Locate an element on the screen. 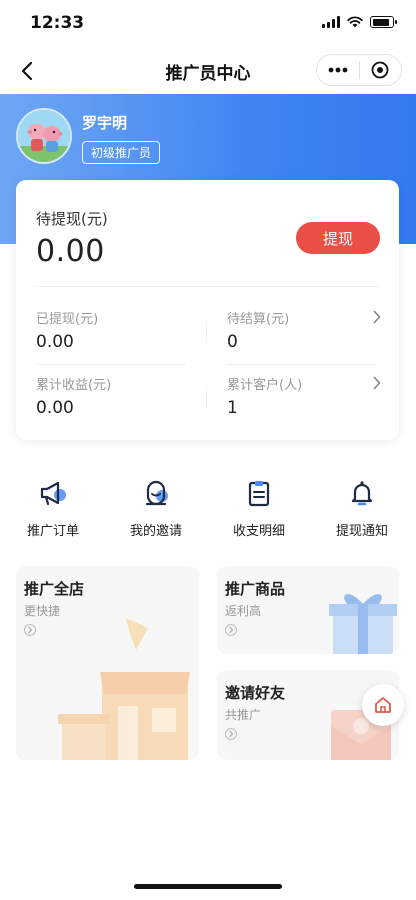 The image size is (416, 900). stat-label: 累计客户(人) is located at coordinates (265, 385).